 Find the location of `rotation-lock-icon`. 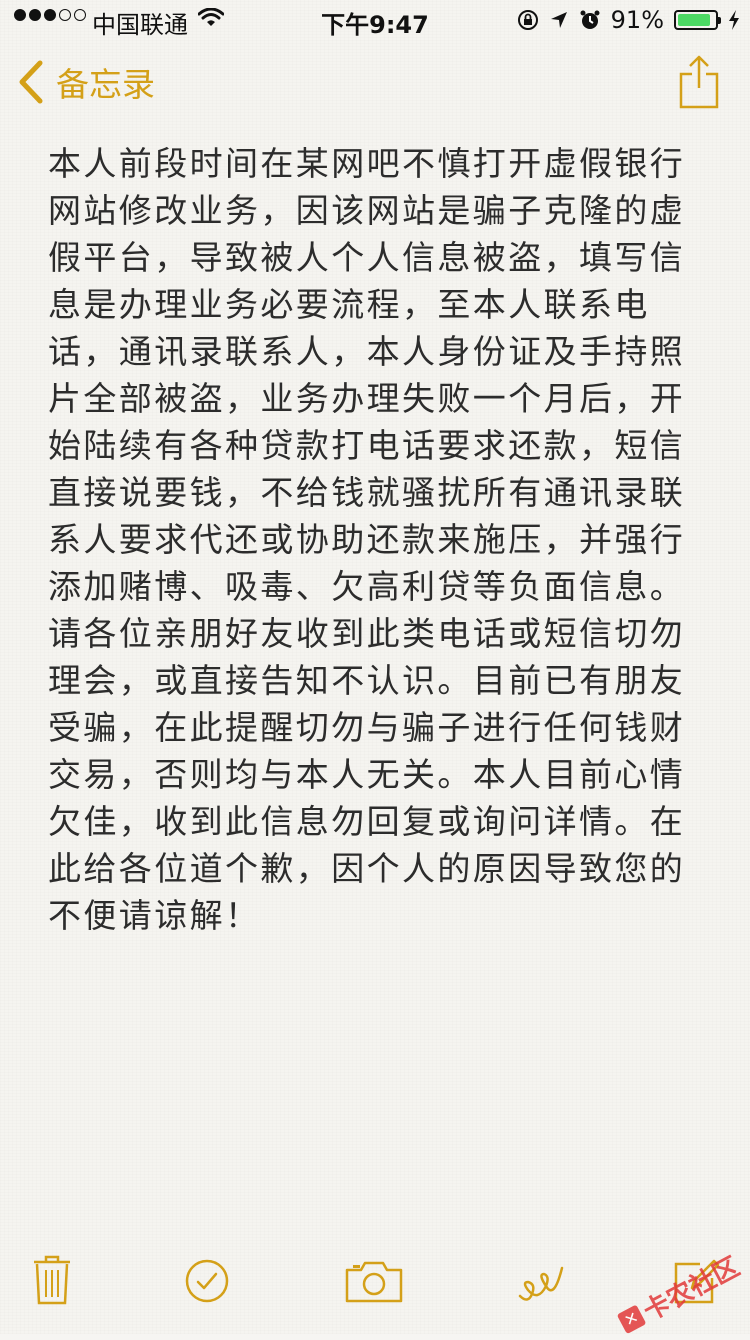

rotation-lock-icon is located at coordinates (527, 20).